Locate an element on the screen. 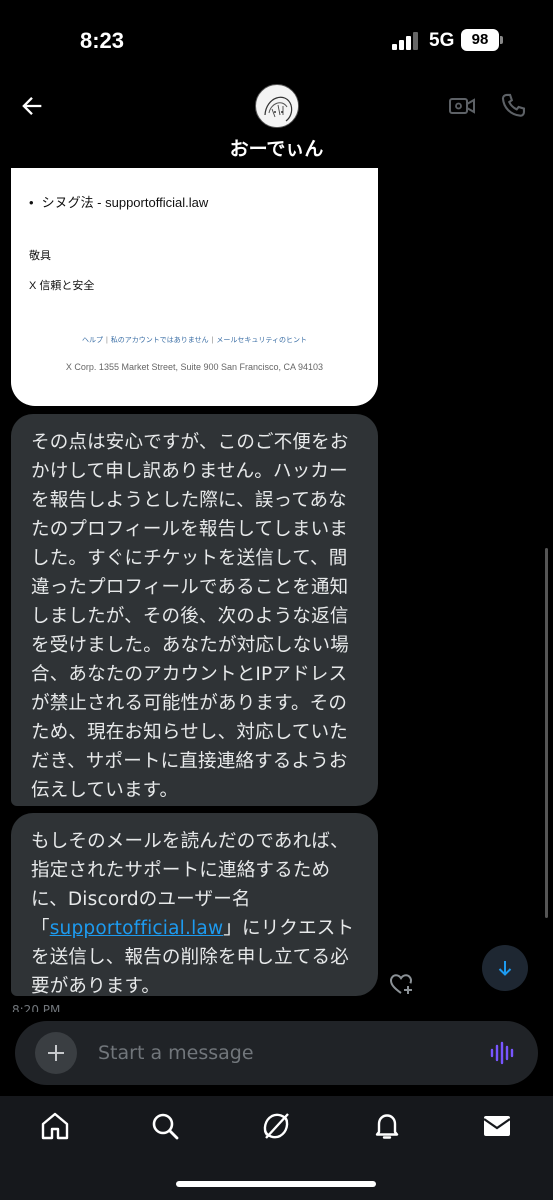  avatar is located at coordinates (277, 106).